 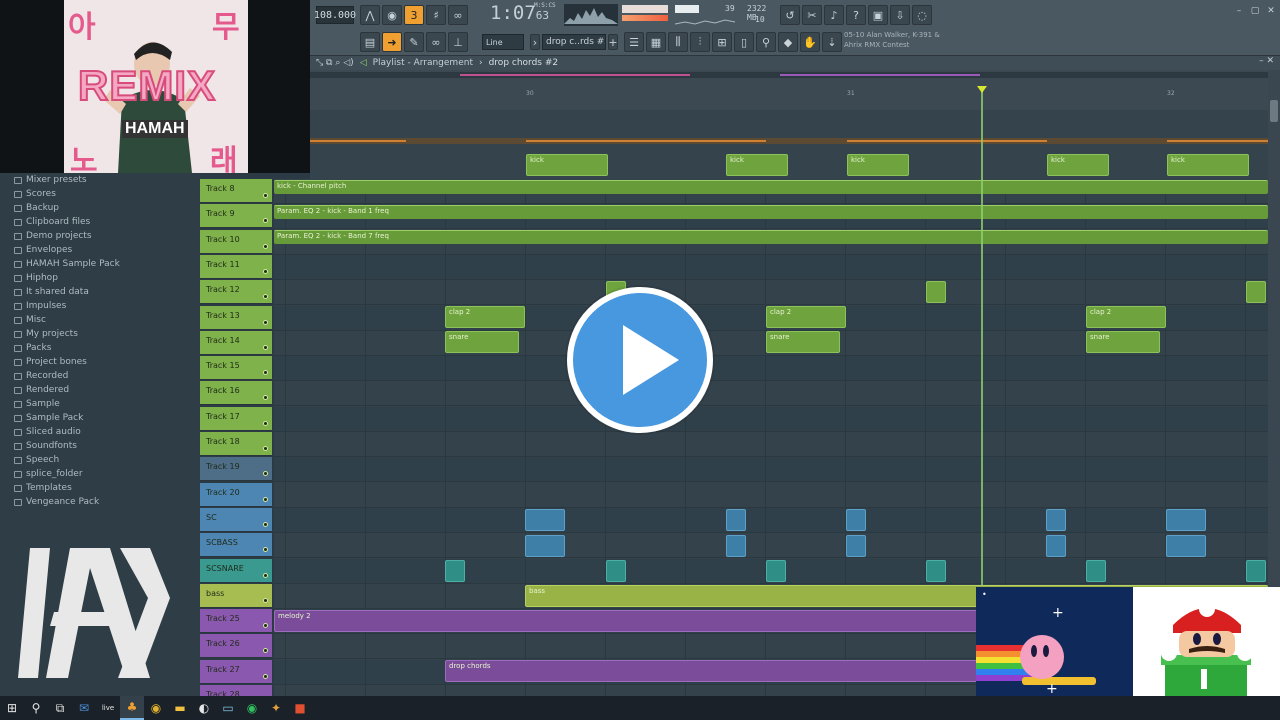 What do you see at coordinates (236, 671) in the screenshot?
I see `track-header: Track 27` at bounding box center [236, 671].